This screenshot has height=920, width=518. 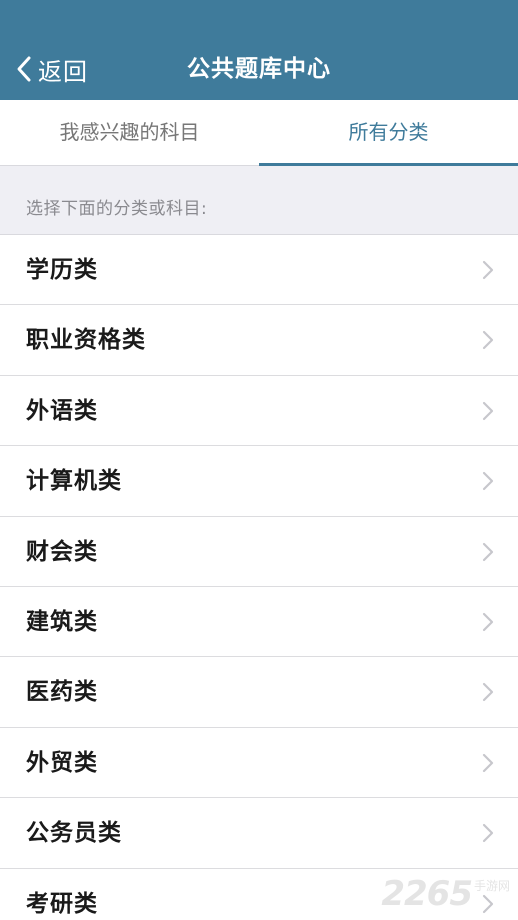 What do you see at coordinates (259, 622) in the screenshot?
I see `list-item-architecture: 建筑类` at bounding box center [259, 622].